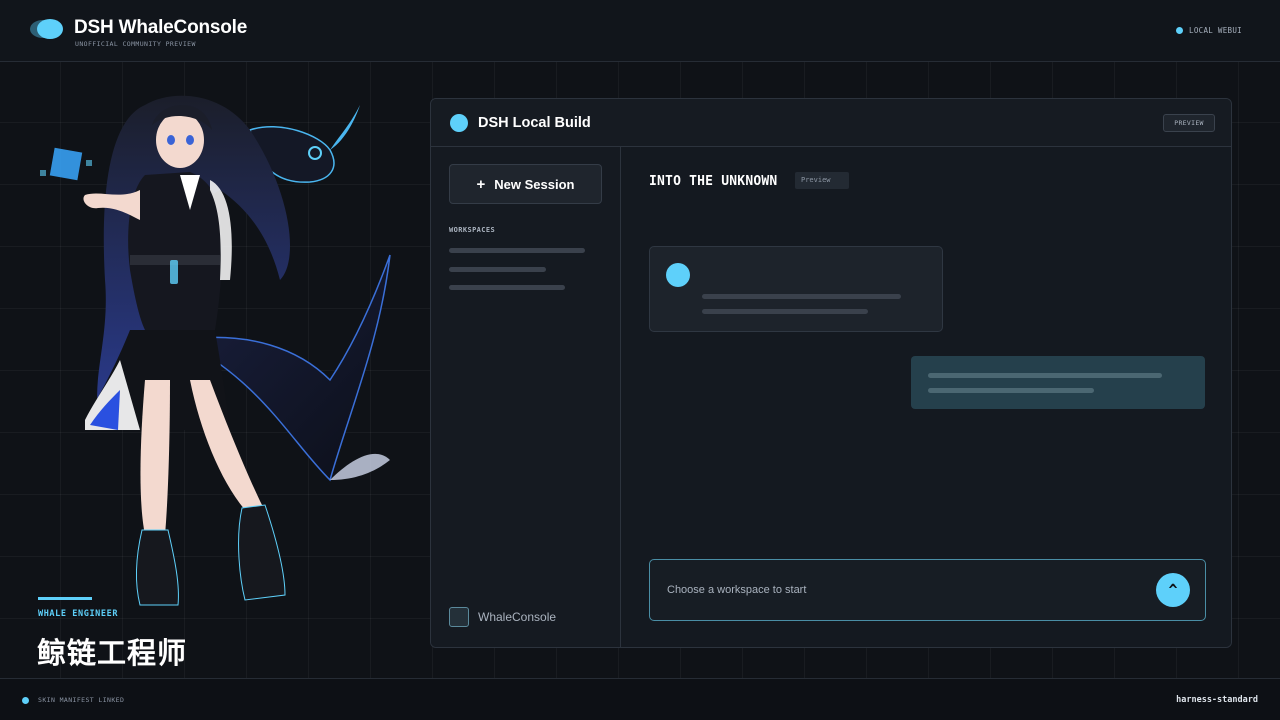 This screenshot has height=720, width=1280. What do you see at coordinates (796, 289) in the screenshot?
I see `assistant-message` at bounding box center [796, 289].